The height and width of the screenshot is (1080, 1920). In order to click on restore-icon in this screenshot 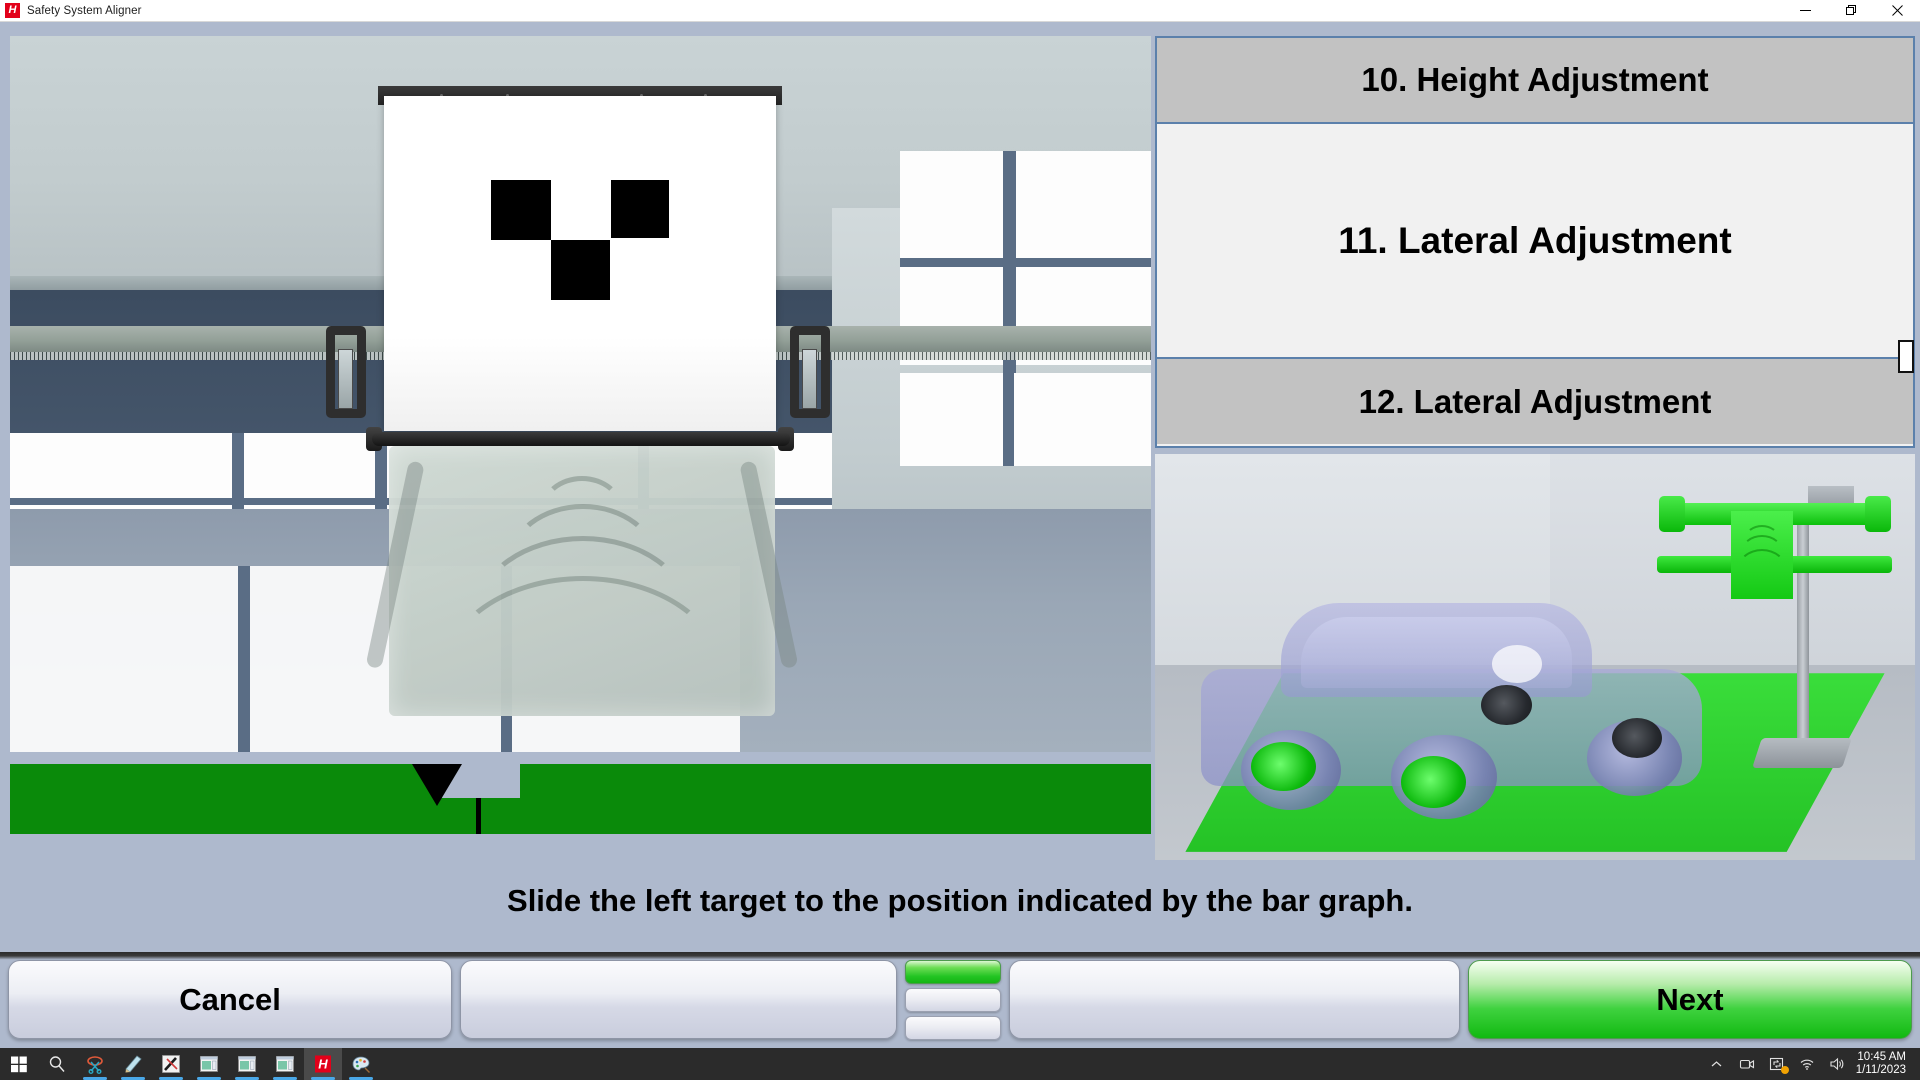, I will do `click(1851, 11)`.